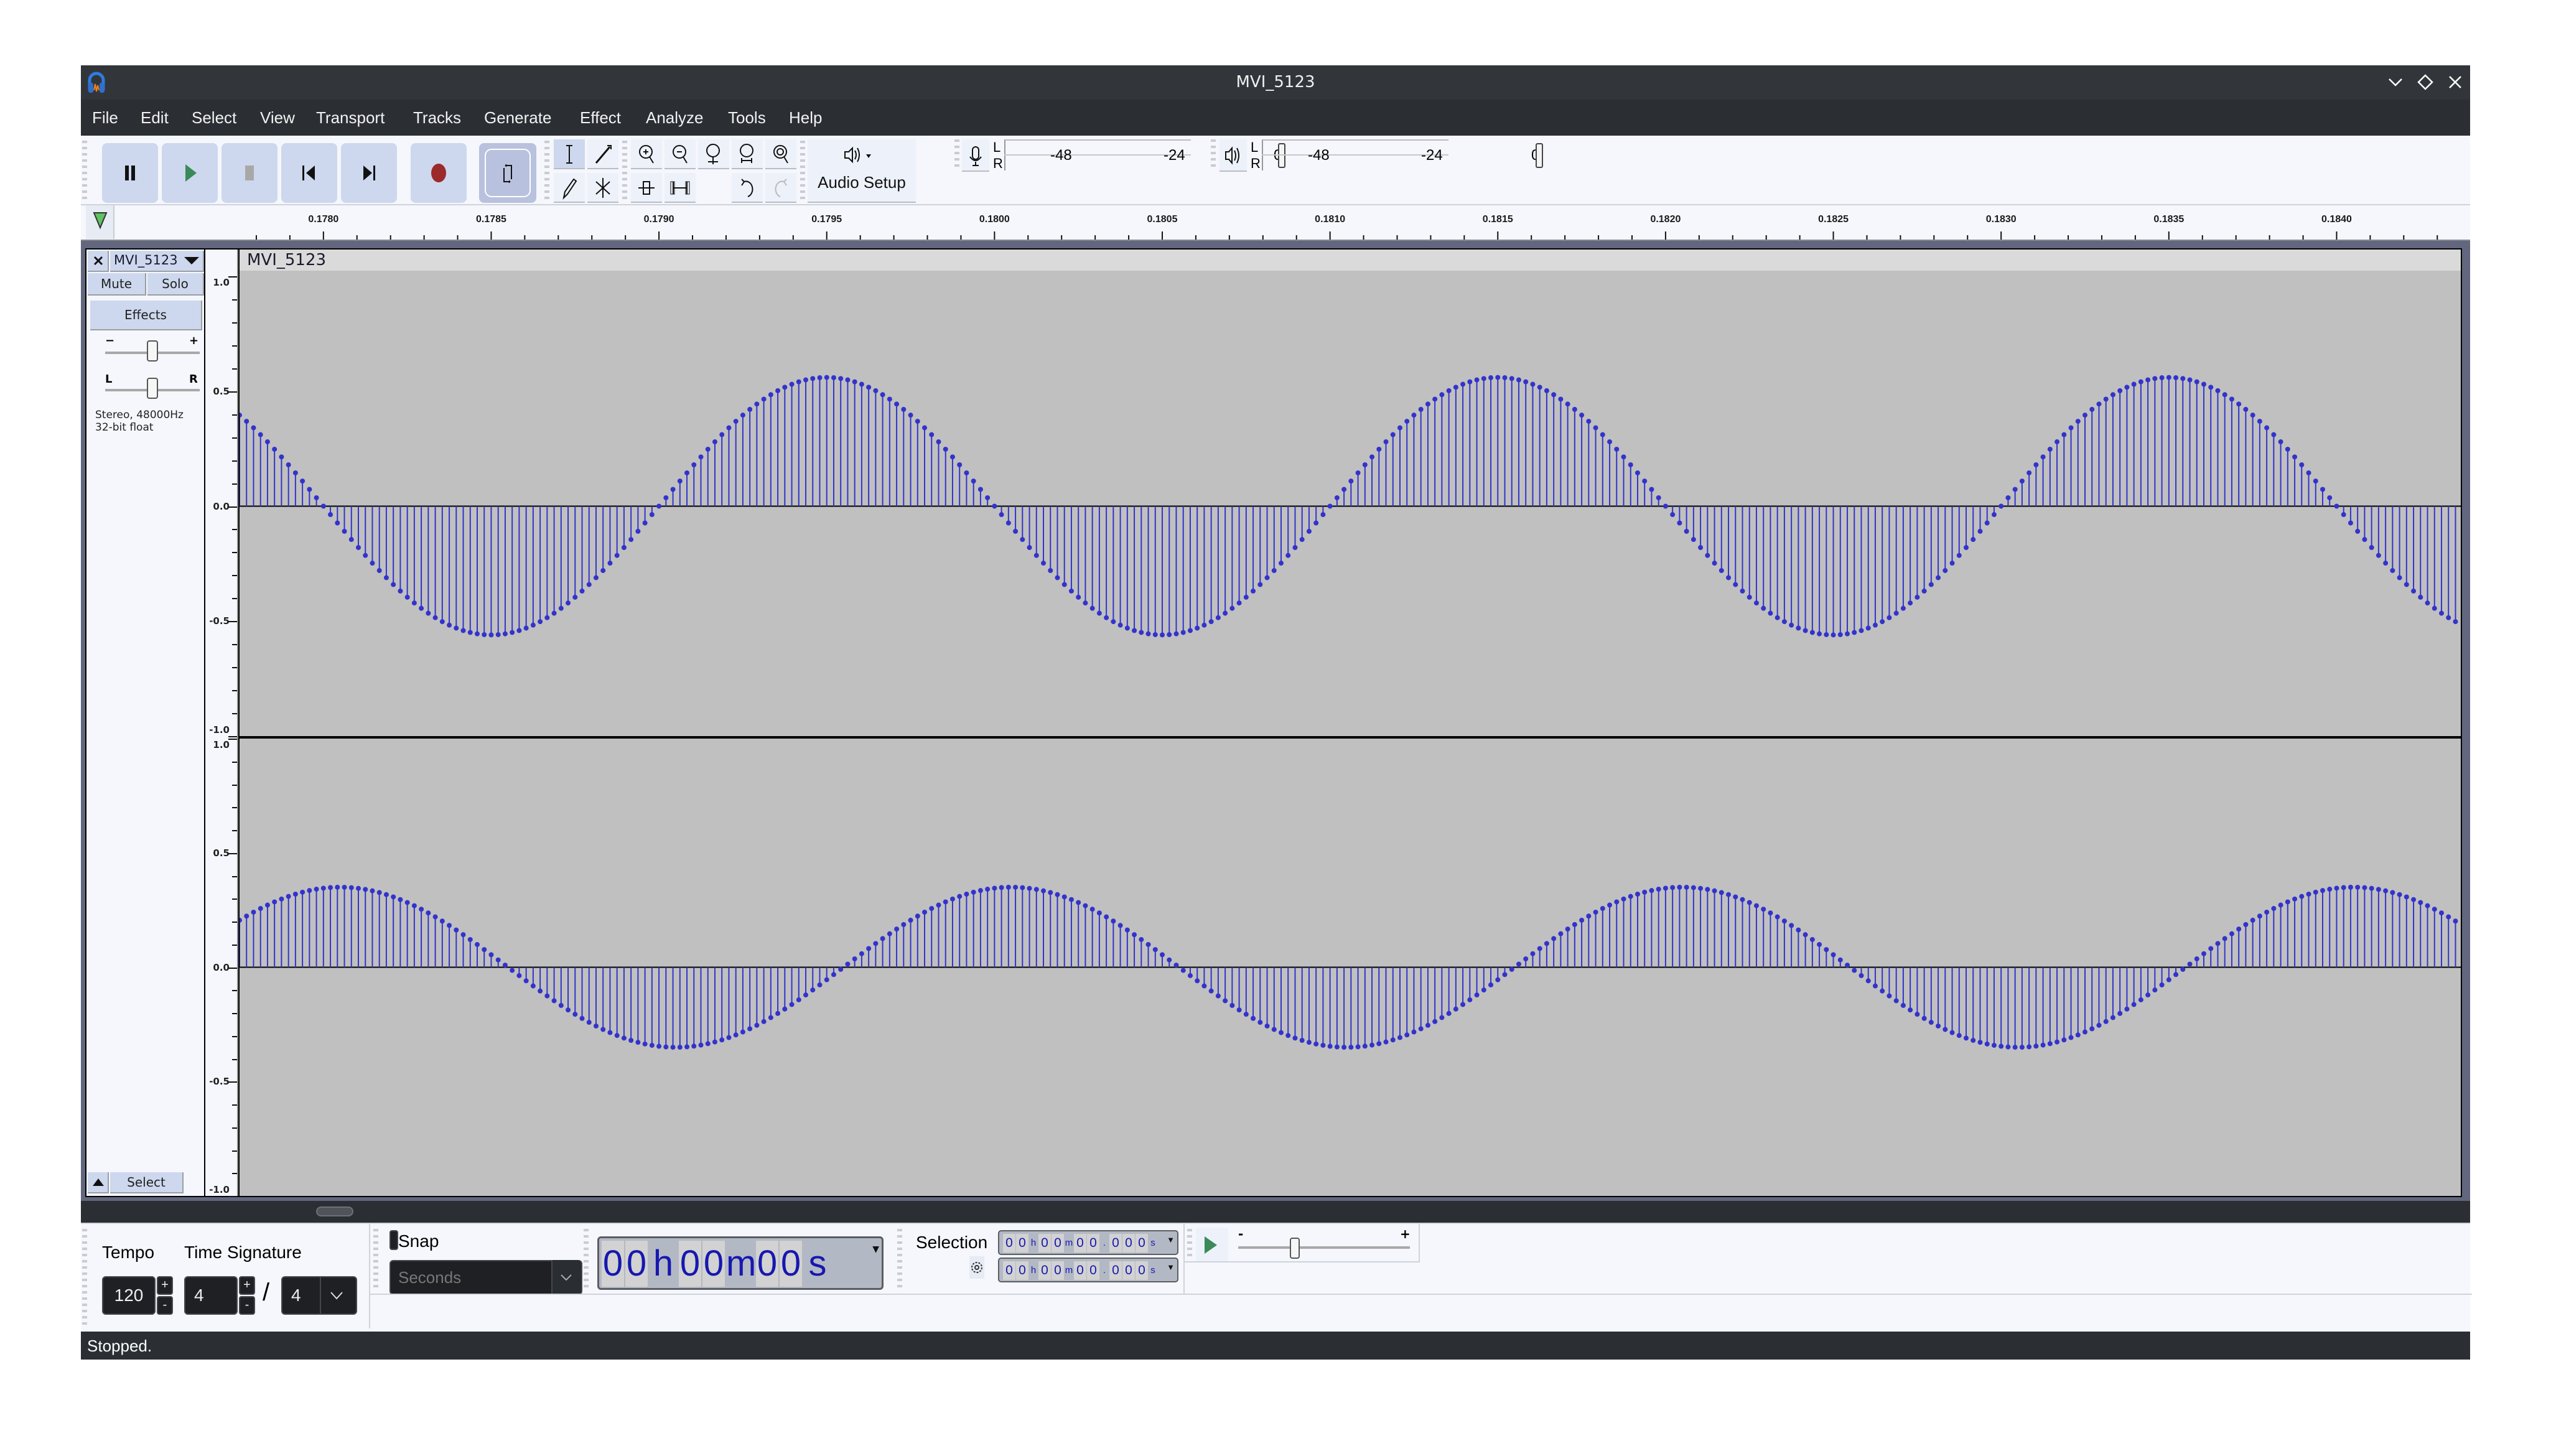 The width and height of the screenshot is (2551, 1456). I want to click on toolbar-grip, so click(84, 171).